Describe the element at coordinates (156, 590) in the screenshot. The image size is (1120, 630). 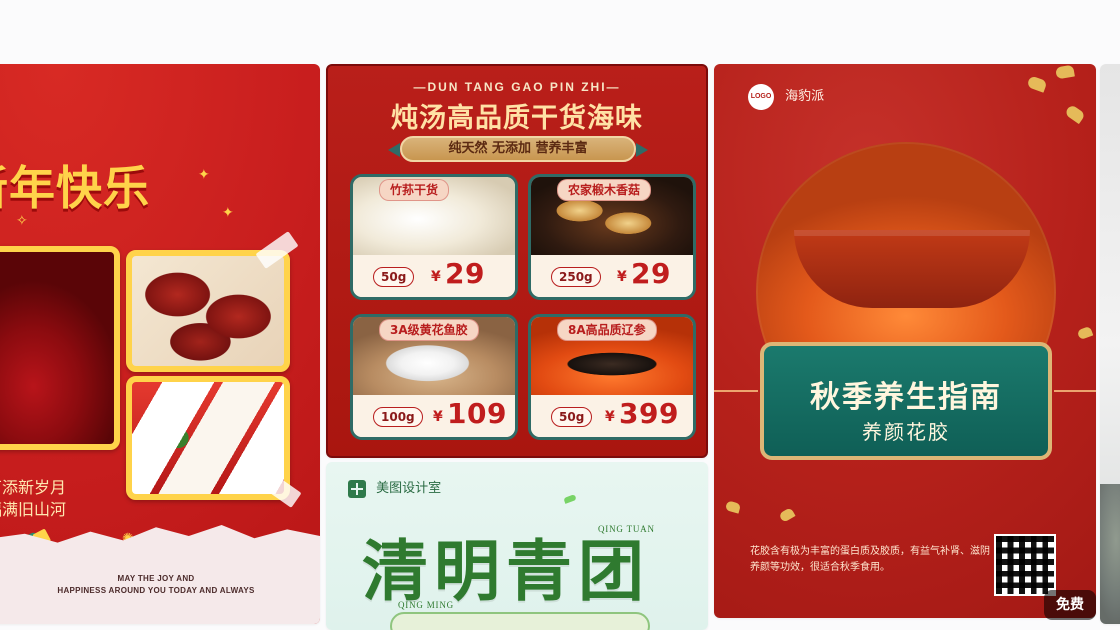
I see `new-year-footer-line-2: HAPPINESS AROUND YOU TODAY AND ALWAYS` at that location.